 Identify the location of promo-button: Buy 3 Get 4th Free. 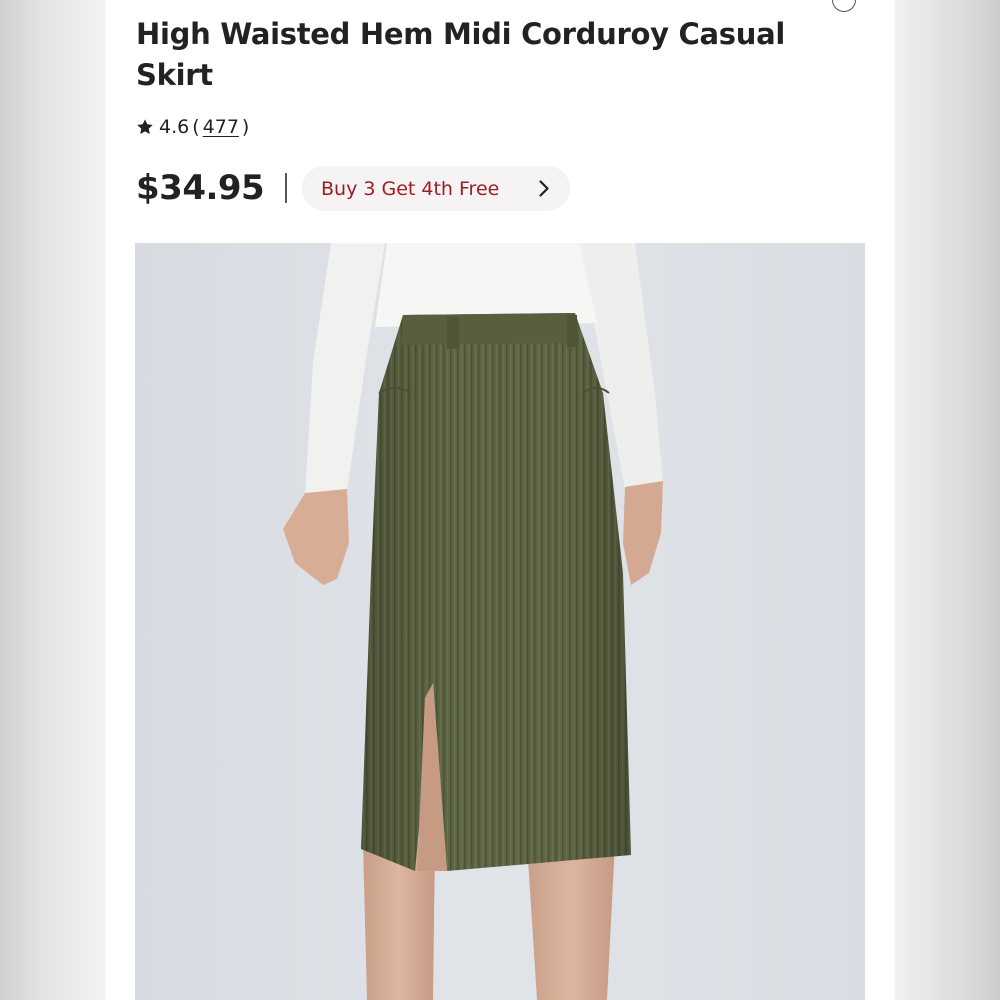
(436, 188).